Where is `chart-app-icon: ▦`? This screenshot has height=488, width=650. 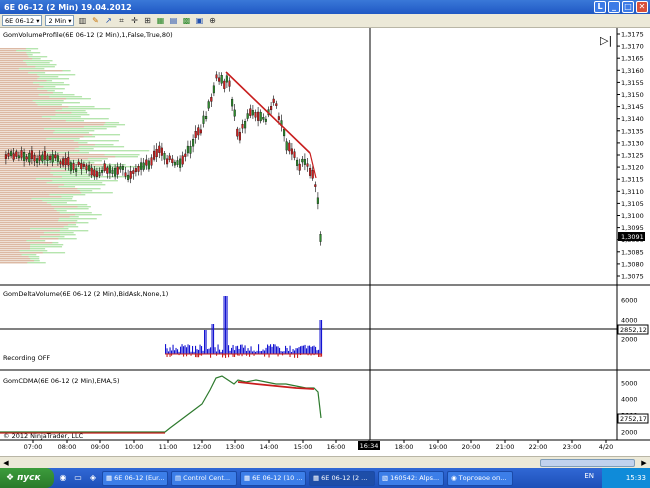
chart-app-icon: ▦ is located at coordinates (247, 478).